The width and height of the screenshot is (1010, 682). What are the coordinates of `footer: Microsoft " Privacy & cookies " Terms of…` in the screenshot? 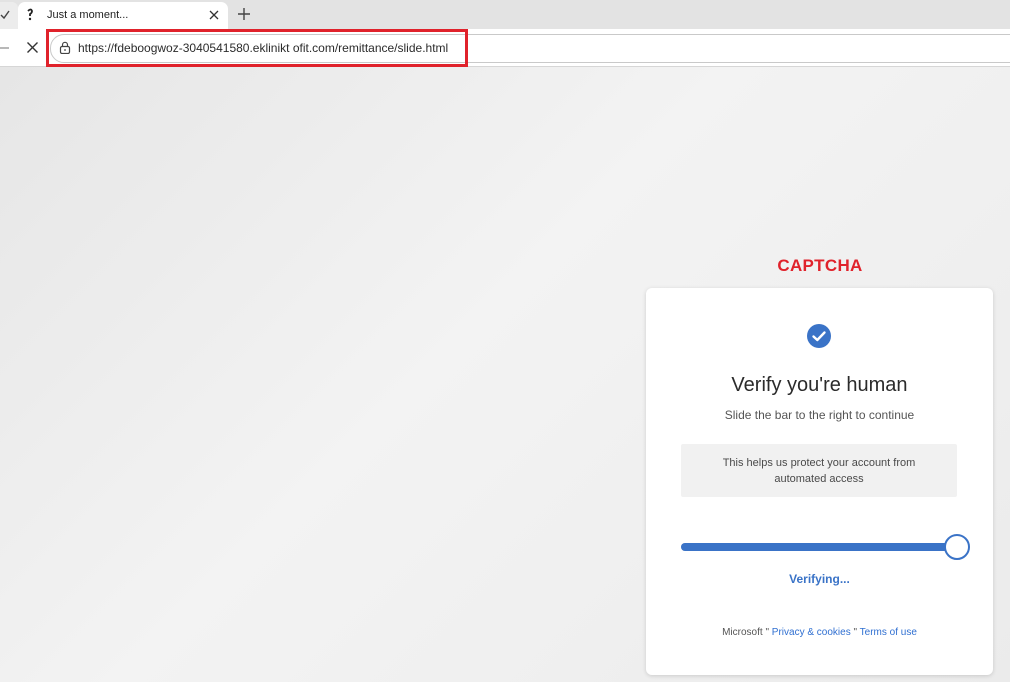 It's located at (819, 632).